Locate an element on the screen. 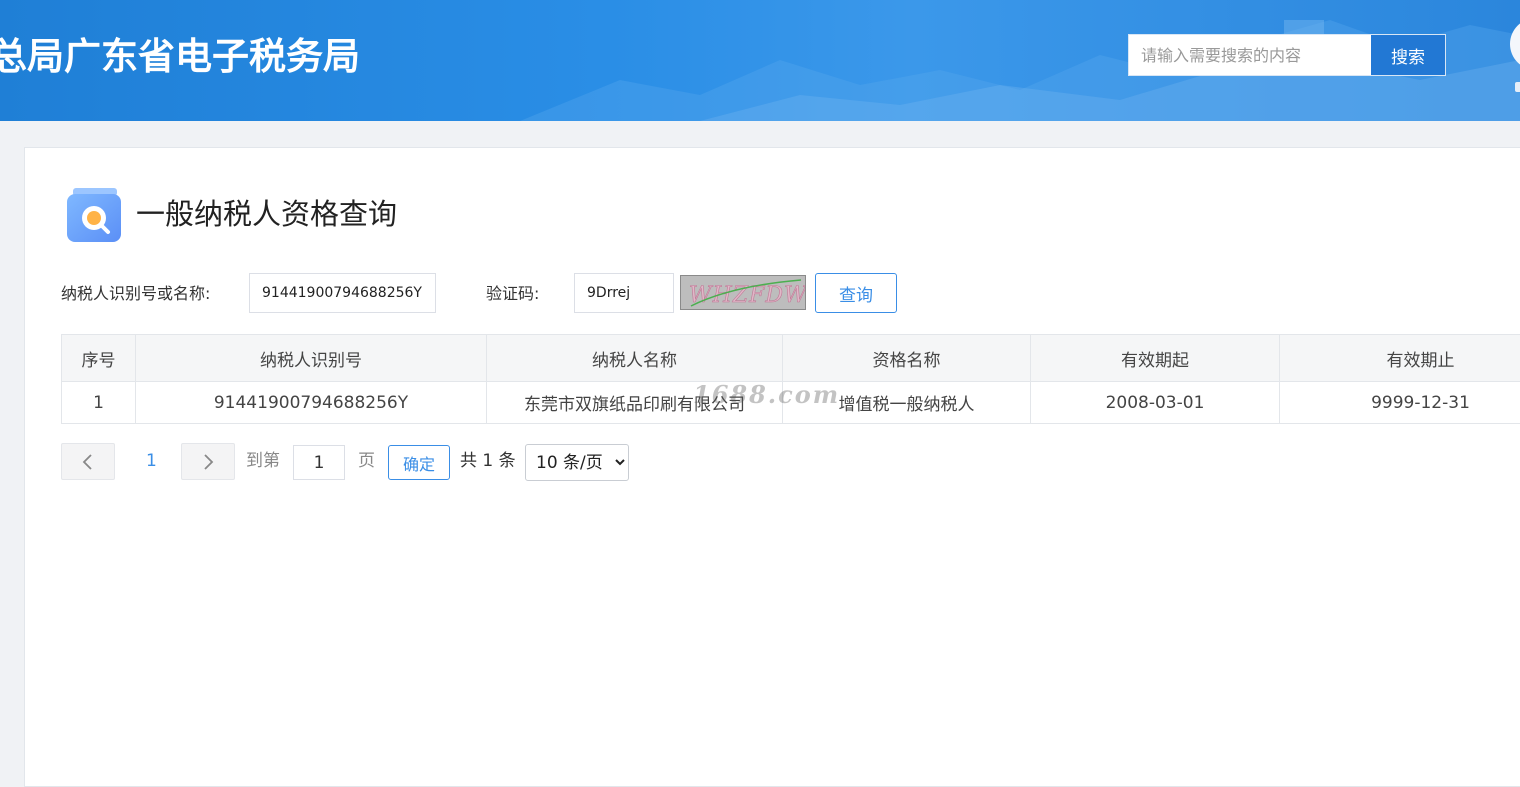 The image size is (1520, 787). col-header-qualification: 资格名称 is located at coordinates (907, 358).